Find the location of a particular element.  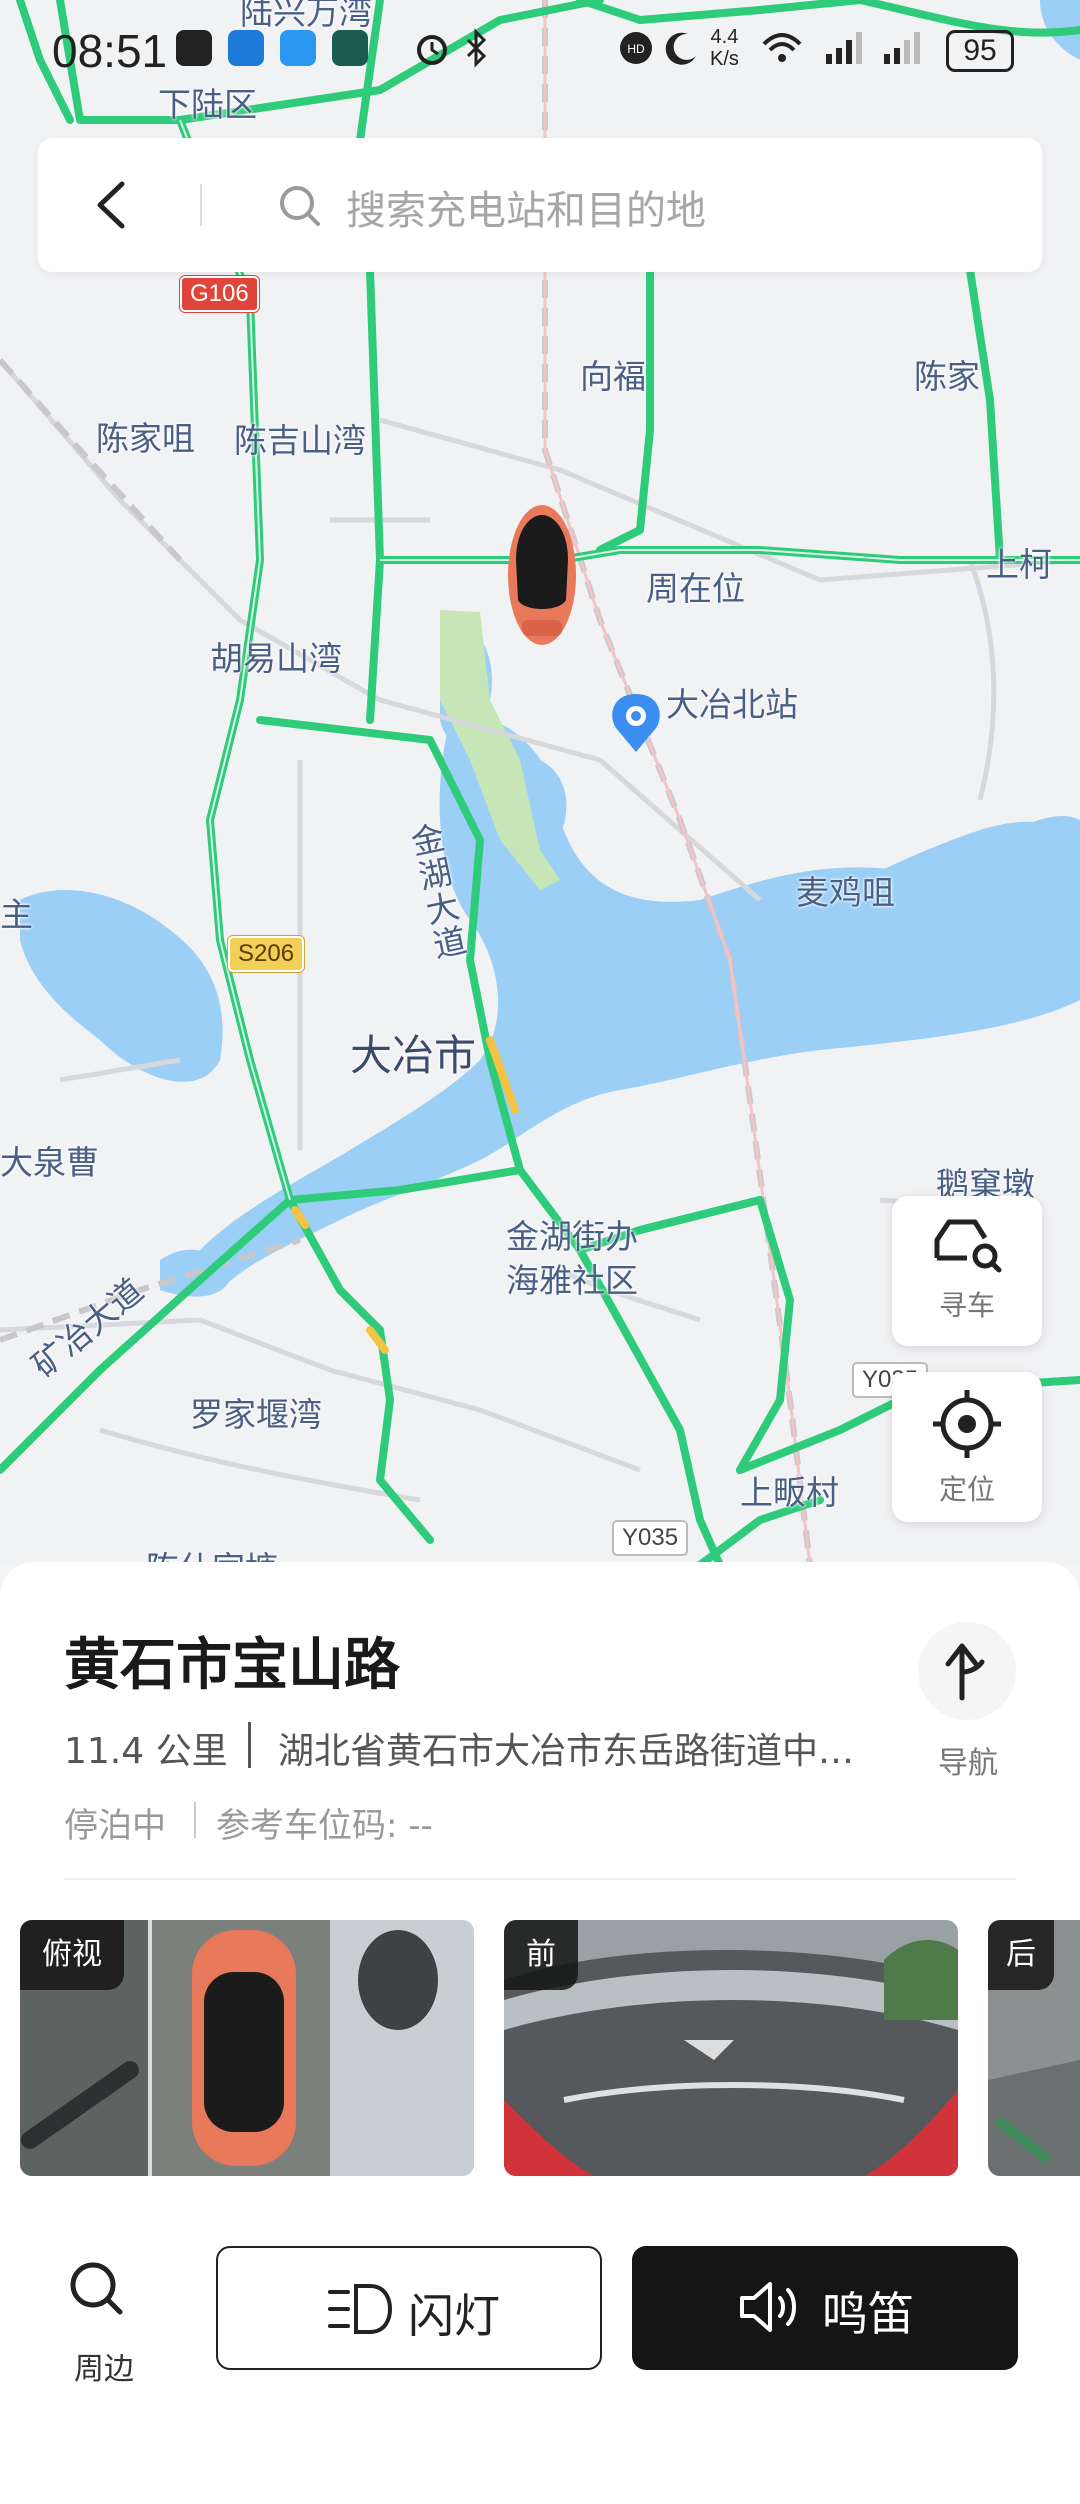

horn-button: 鸣笛 is located at coordinates (825, 2308).